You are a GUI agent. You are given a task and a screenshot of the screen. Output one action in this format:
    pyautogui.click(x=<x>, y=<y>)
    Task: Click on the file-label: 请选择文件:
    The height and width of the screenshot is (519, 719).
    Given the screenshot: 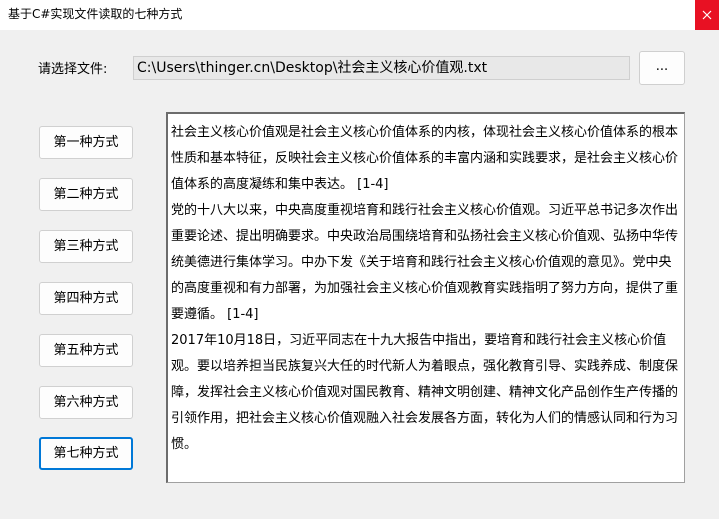 What is the action you would take?
    pyautogui.click(x=73, y=69)
    